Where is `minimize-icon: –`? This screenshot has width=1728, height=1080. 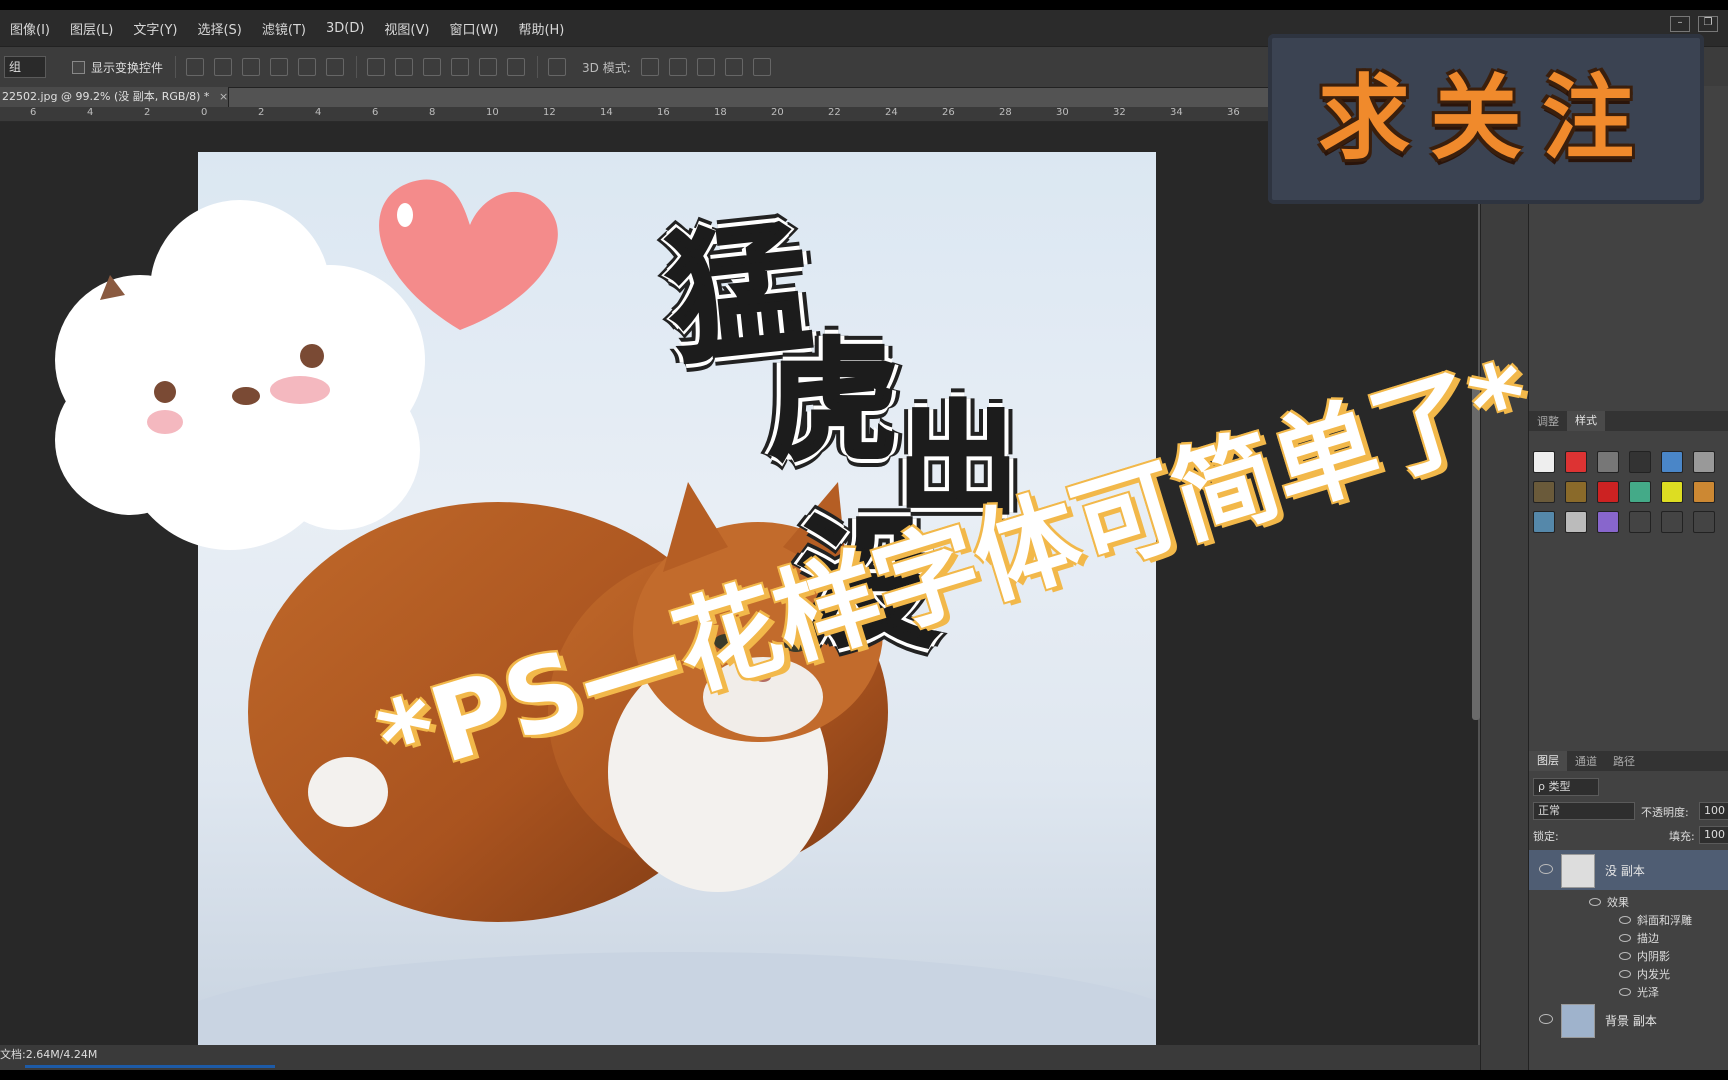 minimize-icon: – is located at coordinates (1680, 24).